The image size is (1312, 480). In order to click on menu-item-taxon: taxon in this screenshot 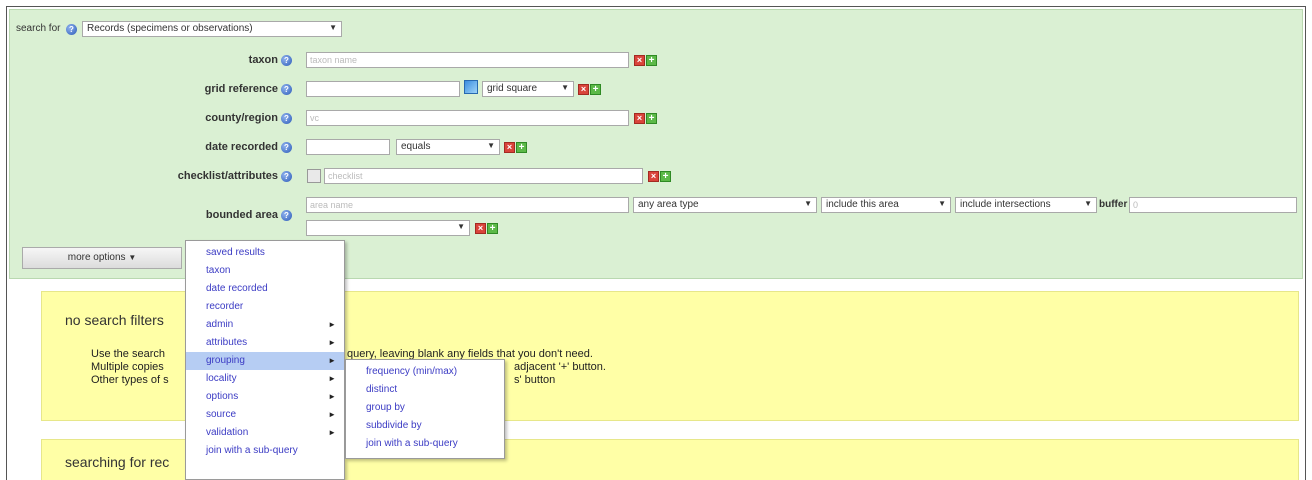, I will do `click(265, 271)`.